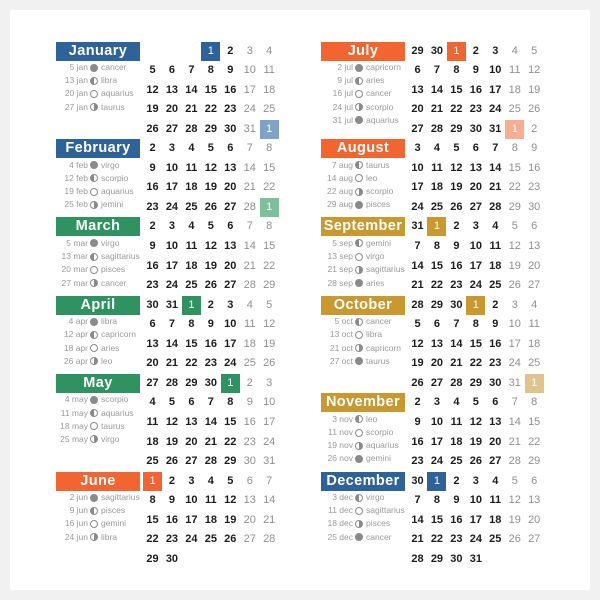 This screenshot has width=600, height=600. What do you see at coordinates (230, 383) in the screenshot?
I see `month-start-day: 1` at bounding box center [230, 383].